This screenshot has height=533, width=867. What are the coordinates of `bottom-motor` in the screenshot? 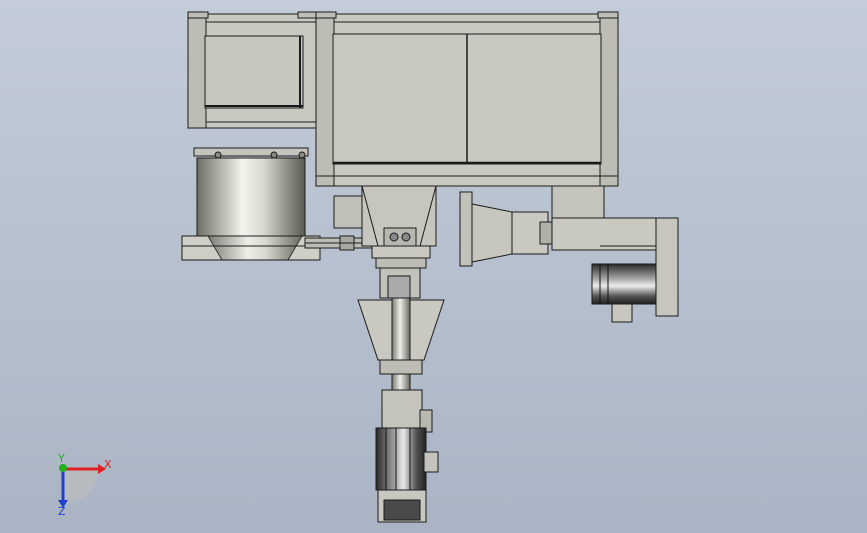 It's located at (407, 475).